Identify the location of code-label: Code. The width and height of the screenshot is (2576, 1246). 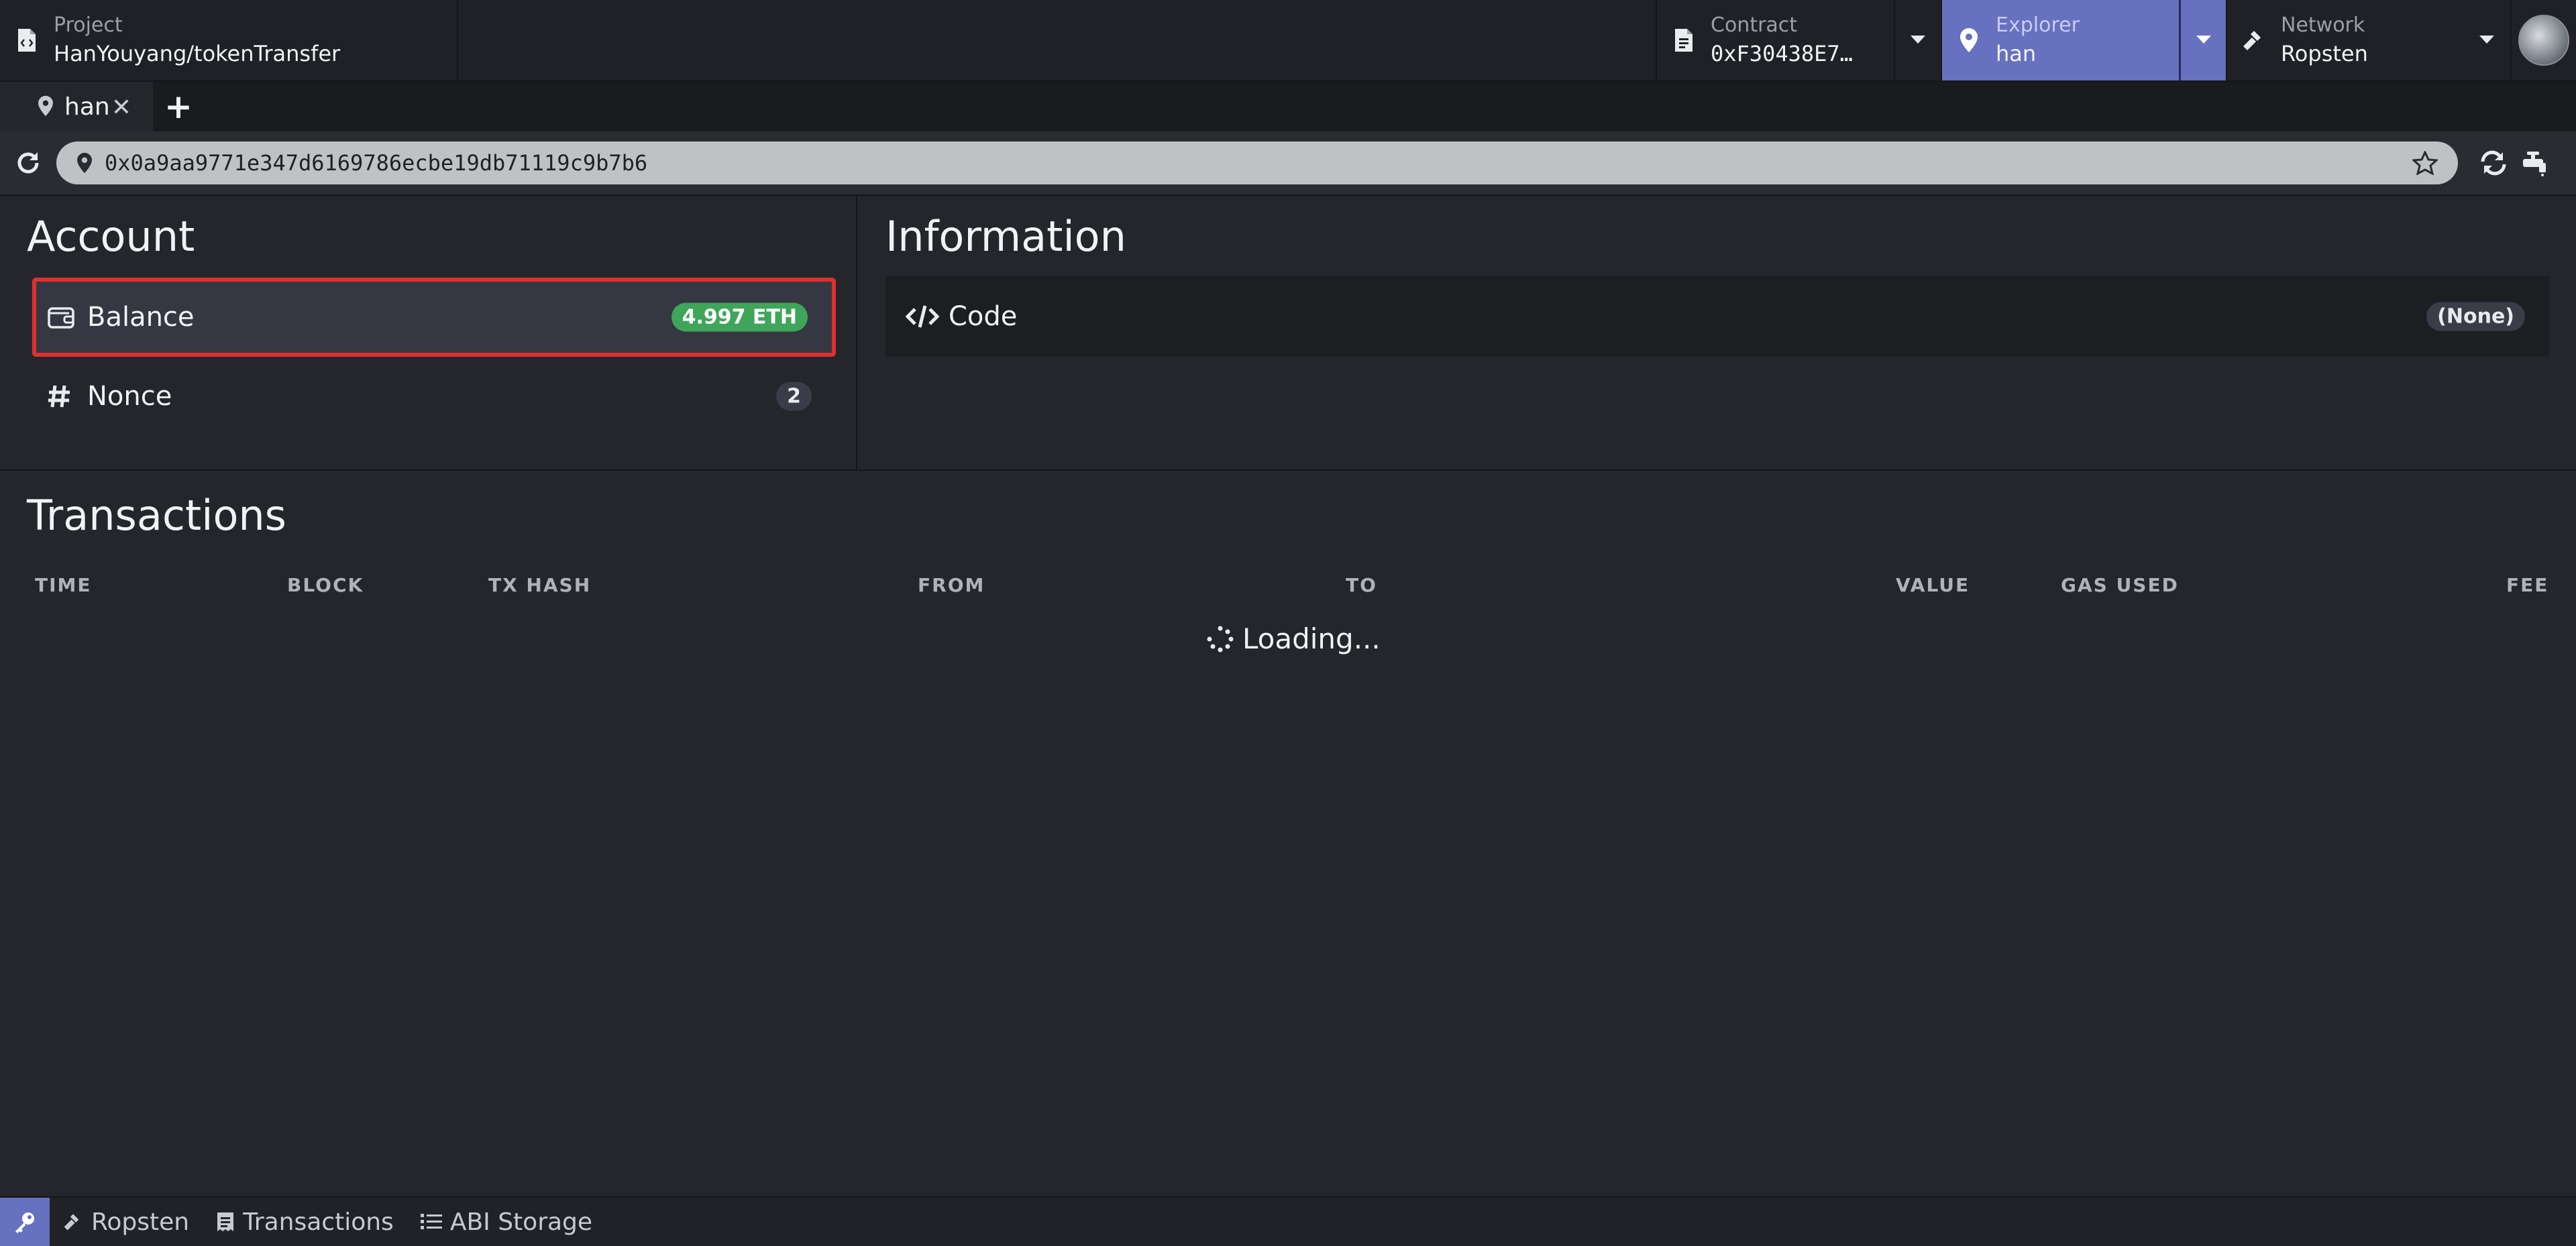
(983, 316).